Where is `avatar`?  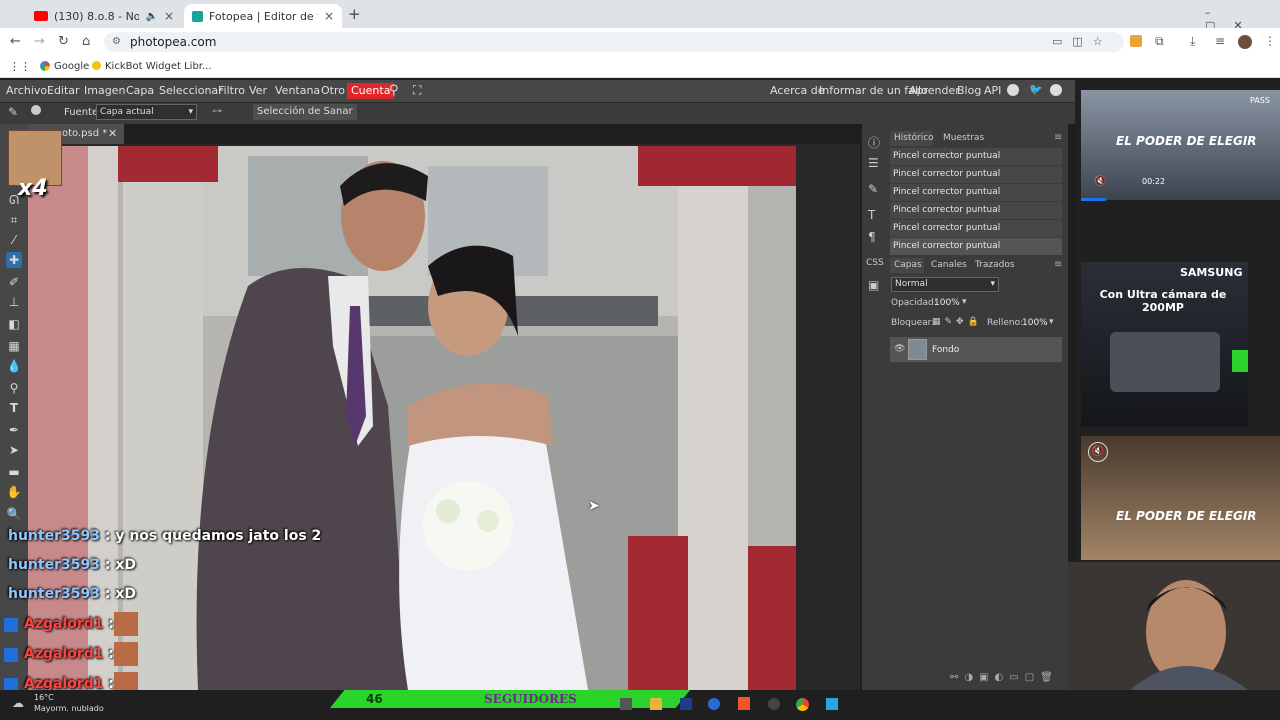
avatar is located at coordinates (1245, 42).